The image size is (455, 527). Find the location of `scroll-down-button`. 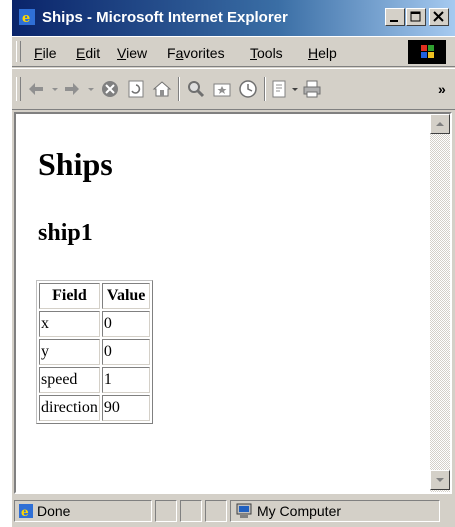

scroll-down-button is located at coordinates (440, 480).